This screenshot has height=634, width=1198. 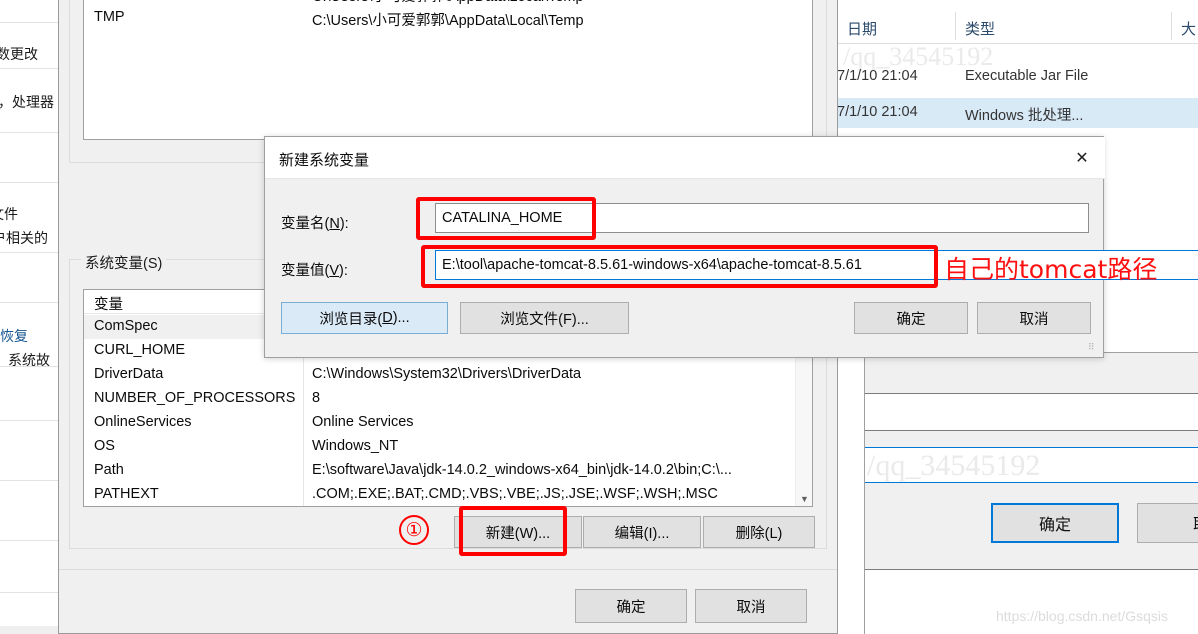 What do you see at coordinates (1017, 26) in the screenshot?
I see `explorer-column-header: 日期 类型 大` at bounding box center [1017, 26].